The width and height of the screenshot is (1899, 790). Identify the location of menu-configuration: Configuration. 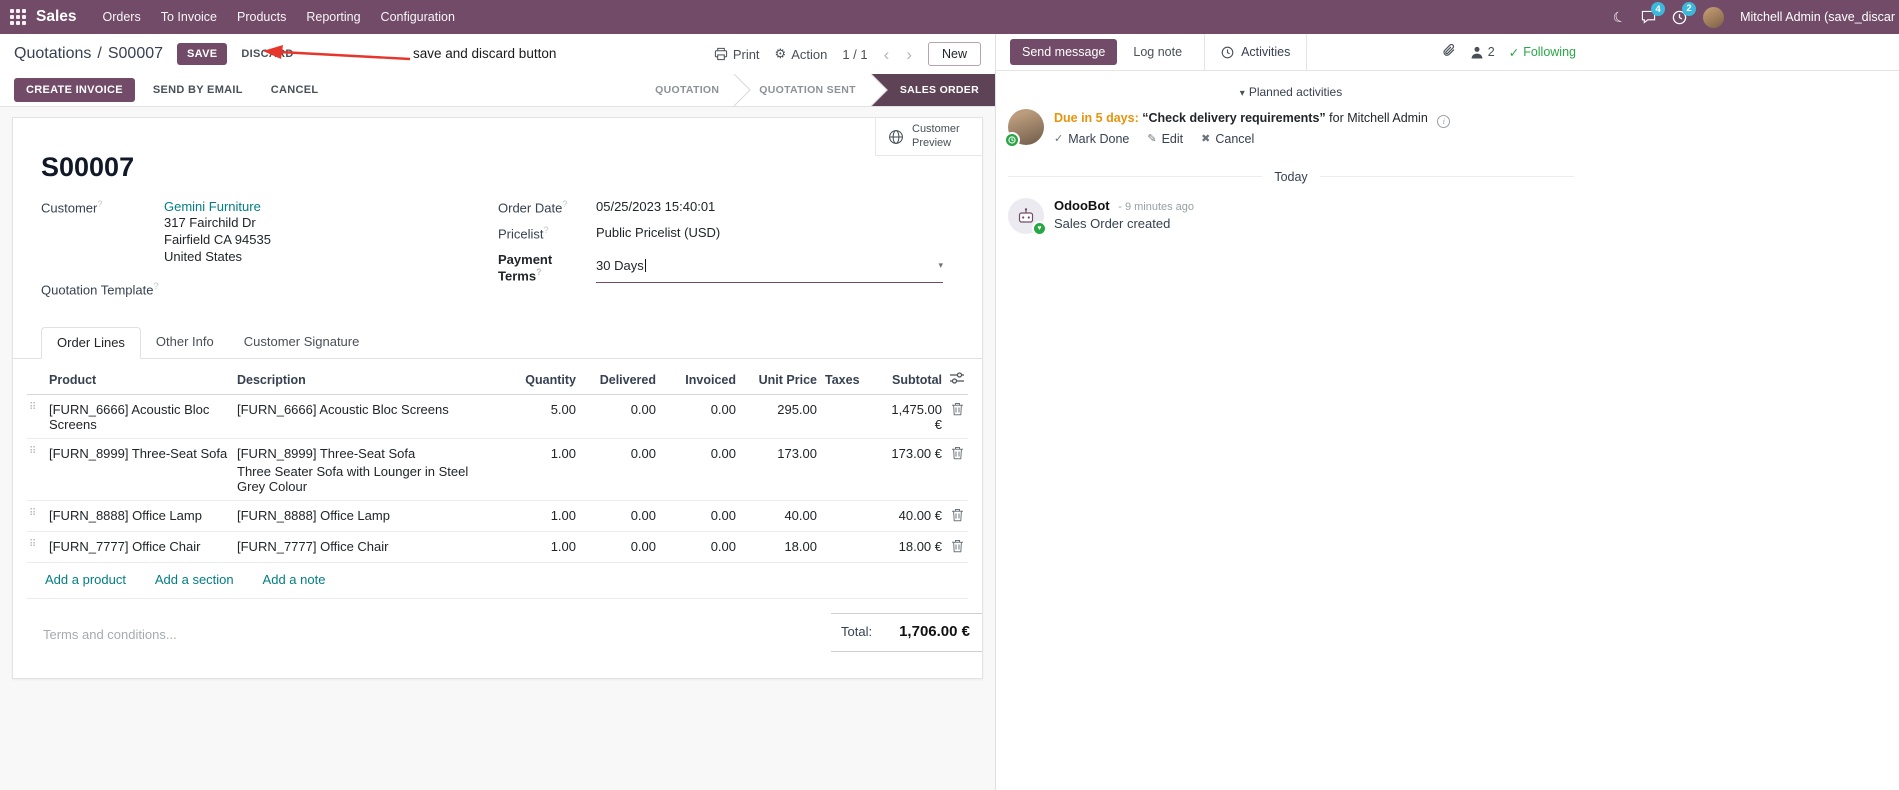
(418, 17).